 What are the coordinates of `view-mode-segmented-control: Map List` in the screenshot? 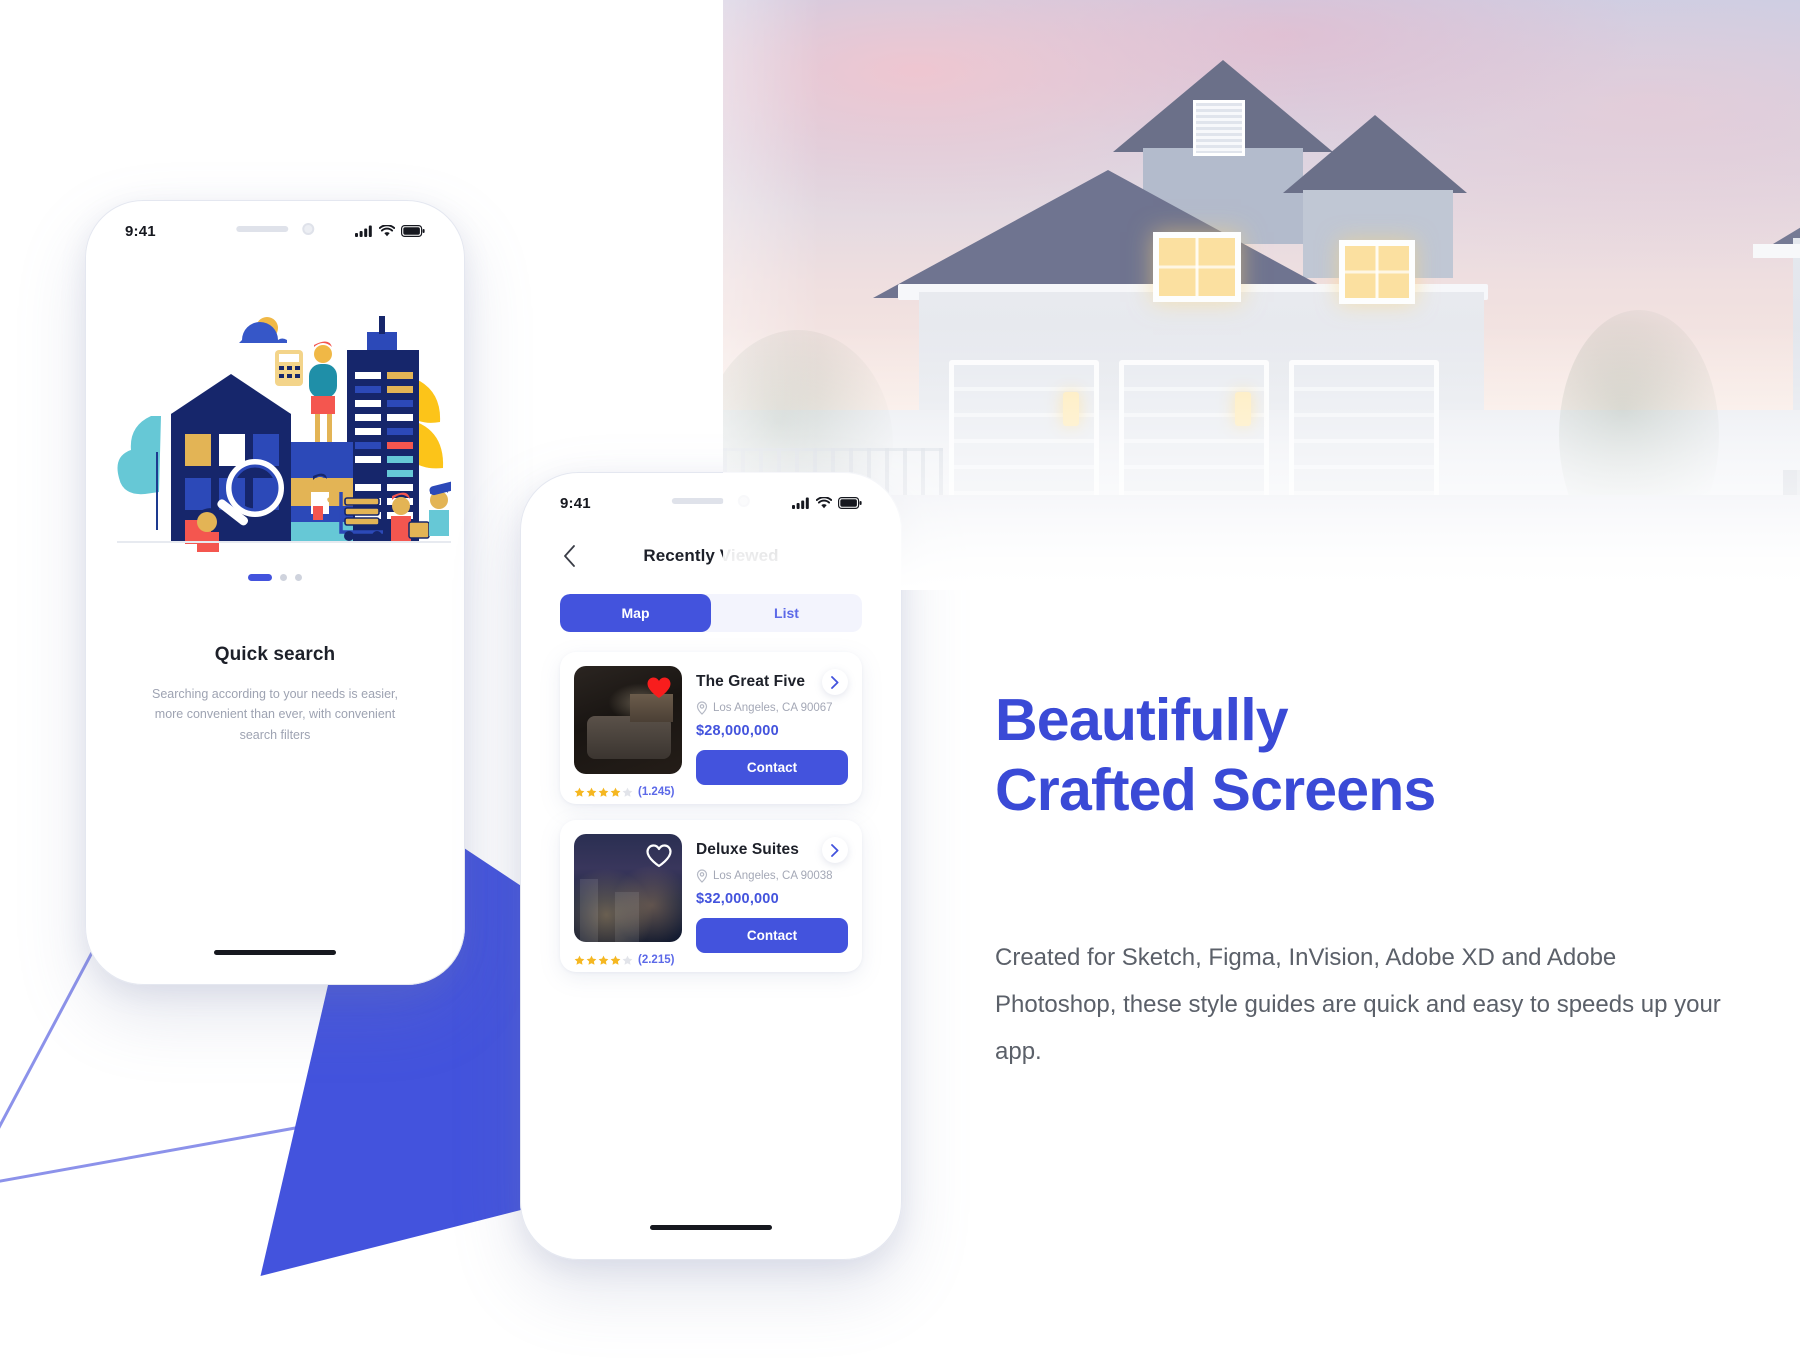 It's located at (711, 613).